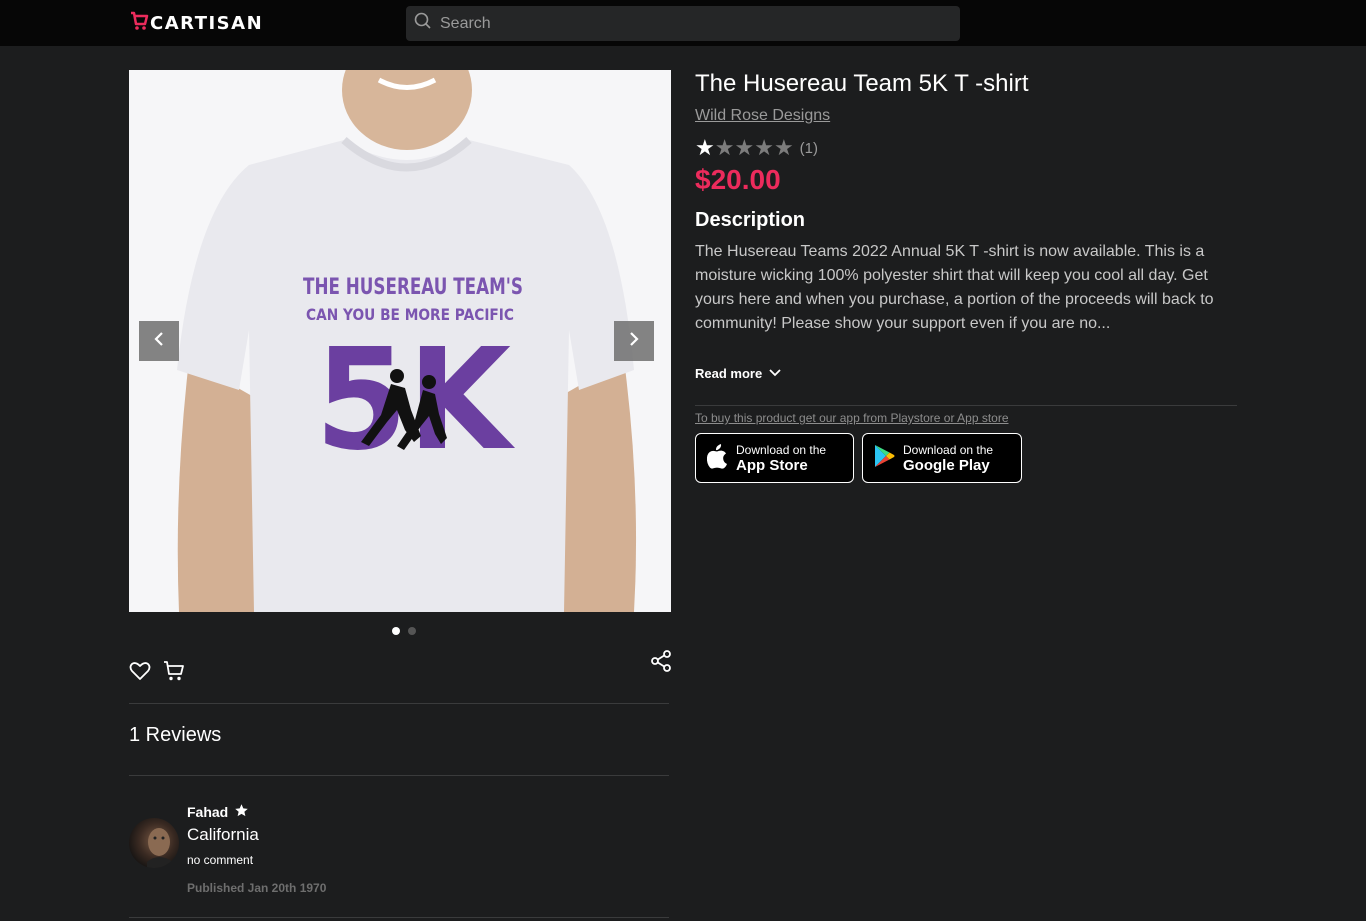  Describe the element at coordinates (404, 631) in the screenshot. I see `gallery-dots` at that location.